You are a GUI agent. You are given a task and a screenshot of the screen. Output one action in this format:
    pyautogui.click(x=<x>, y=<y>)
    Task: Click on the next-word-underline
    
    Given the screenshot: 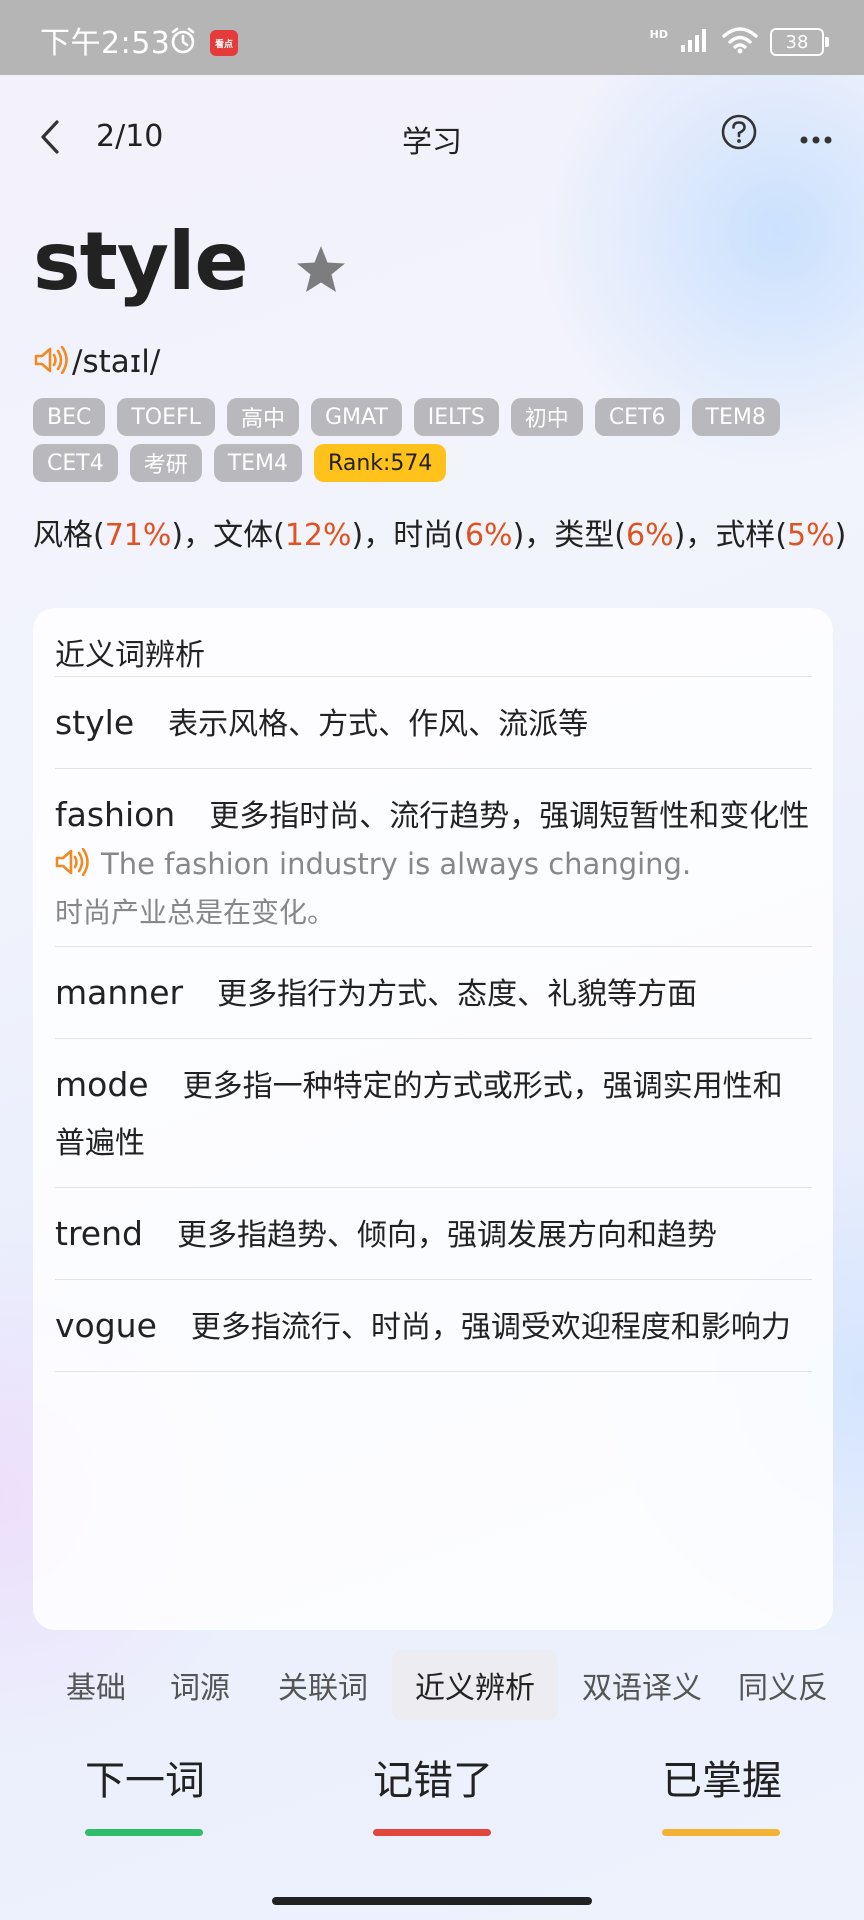 What is the action you would take?
    pyautogui.click(x=144, y=1832)
    